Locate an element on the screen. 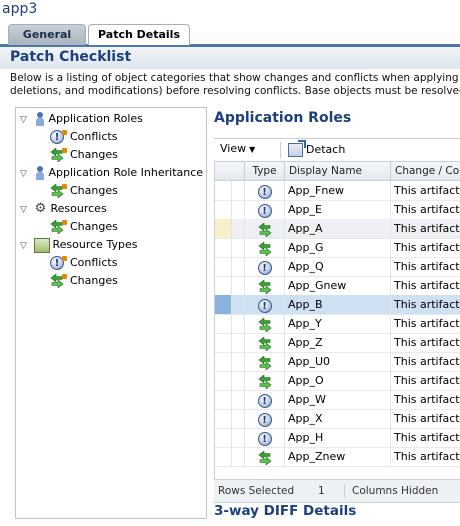 This screenshot has height=526, width=460. display-name-cell: App_O is located at coordinates (338, 380).